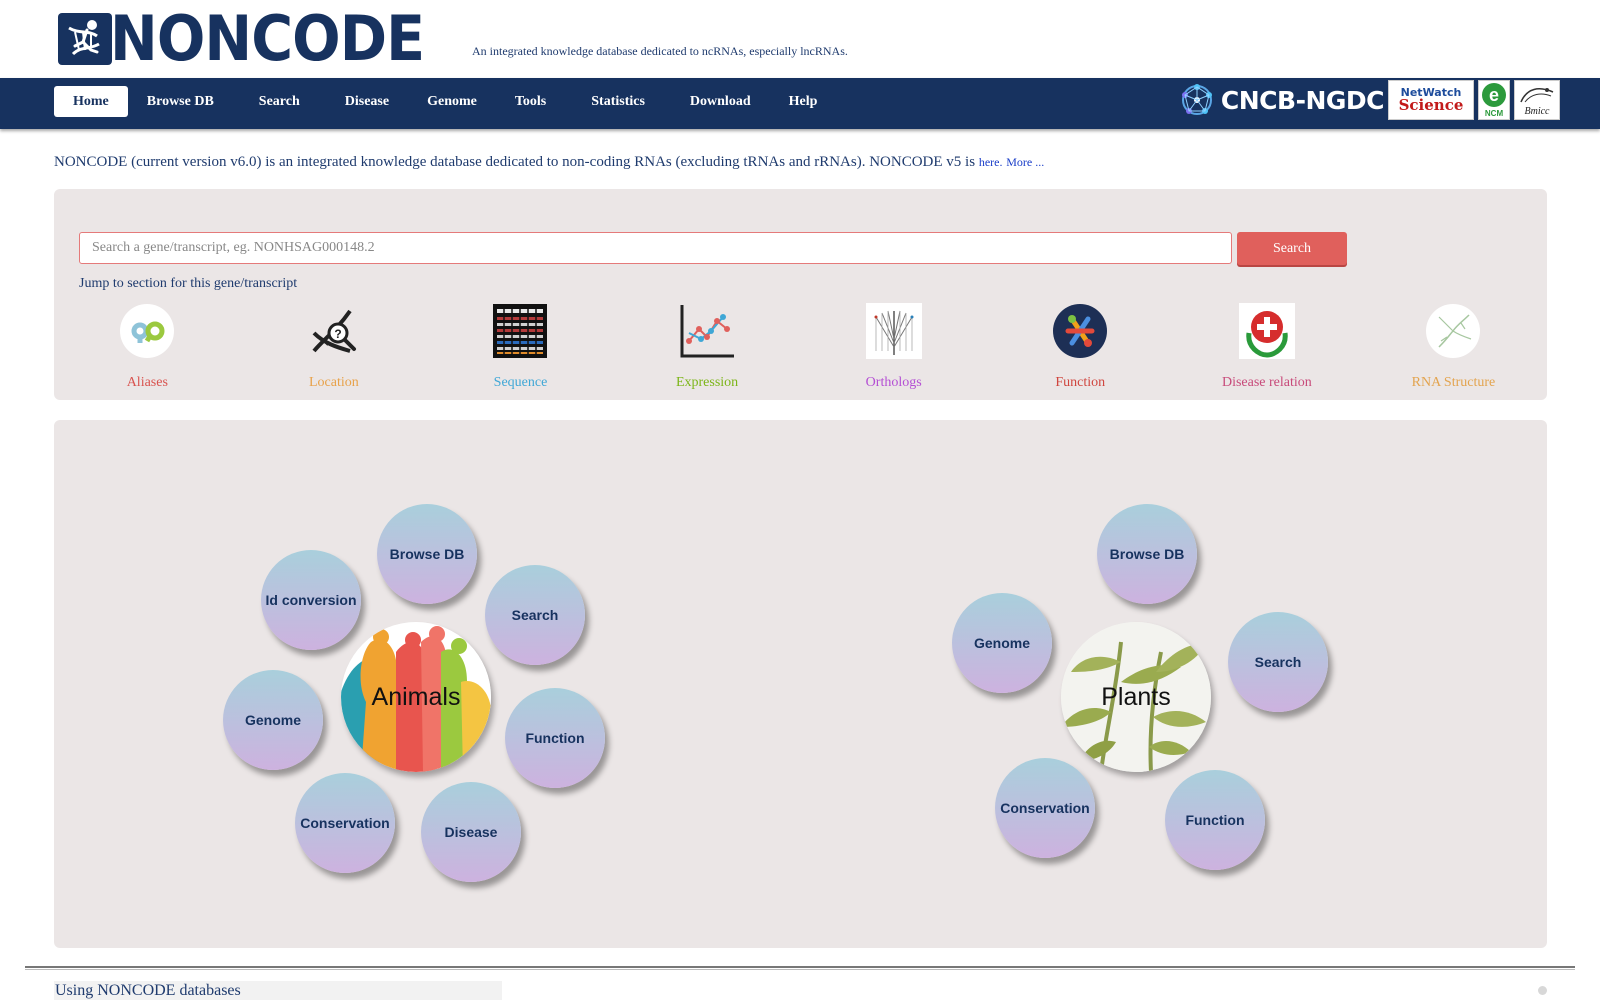  Describe the element at coordinates (452, 101) in the screenshot. I see `nav-genome: Genome` at that location.